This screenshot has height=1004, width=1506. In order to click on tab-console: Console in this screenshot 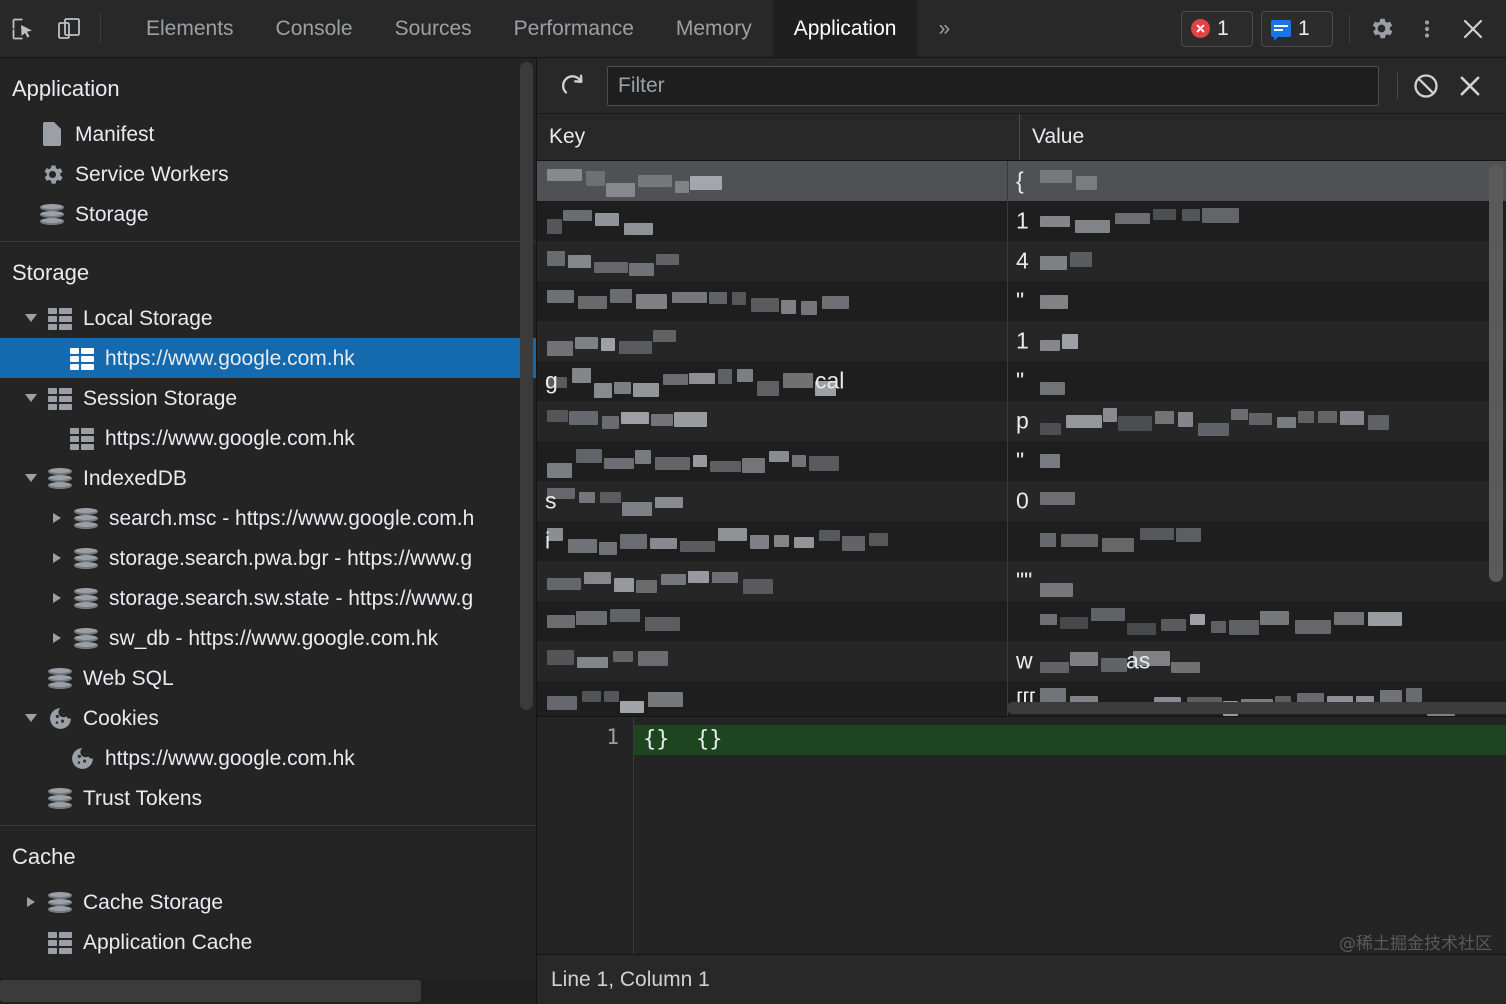, I will do `click(314, 28)`.